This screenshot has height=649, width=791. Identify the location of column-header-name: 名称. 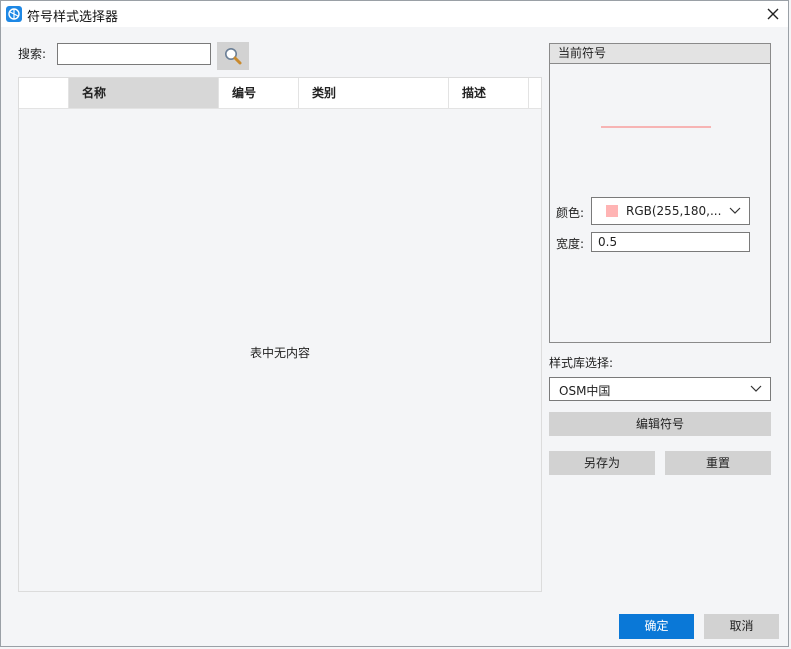
(144, 93).